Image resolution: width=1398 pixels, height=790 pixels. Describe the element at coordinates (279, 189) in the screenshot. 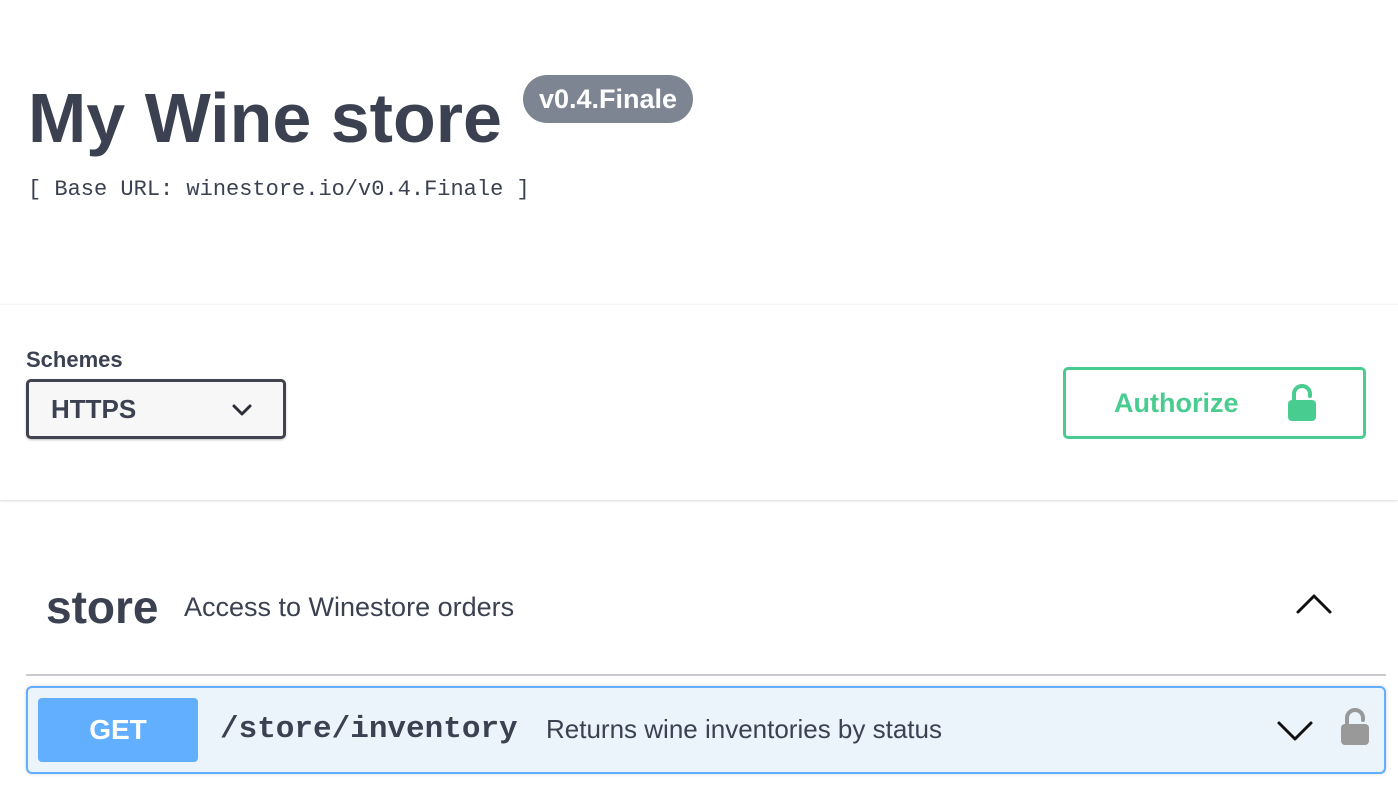

I see `base-url: [ Base URL: winestore.io/v0.4.Finale ]` at that location.